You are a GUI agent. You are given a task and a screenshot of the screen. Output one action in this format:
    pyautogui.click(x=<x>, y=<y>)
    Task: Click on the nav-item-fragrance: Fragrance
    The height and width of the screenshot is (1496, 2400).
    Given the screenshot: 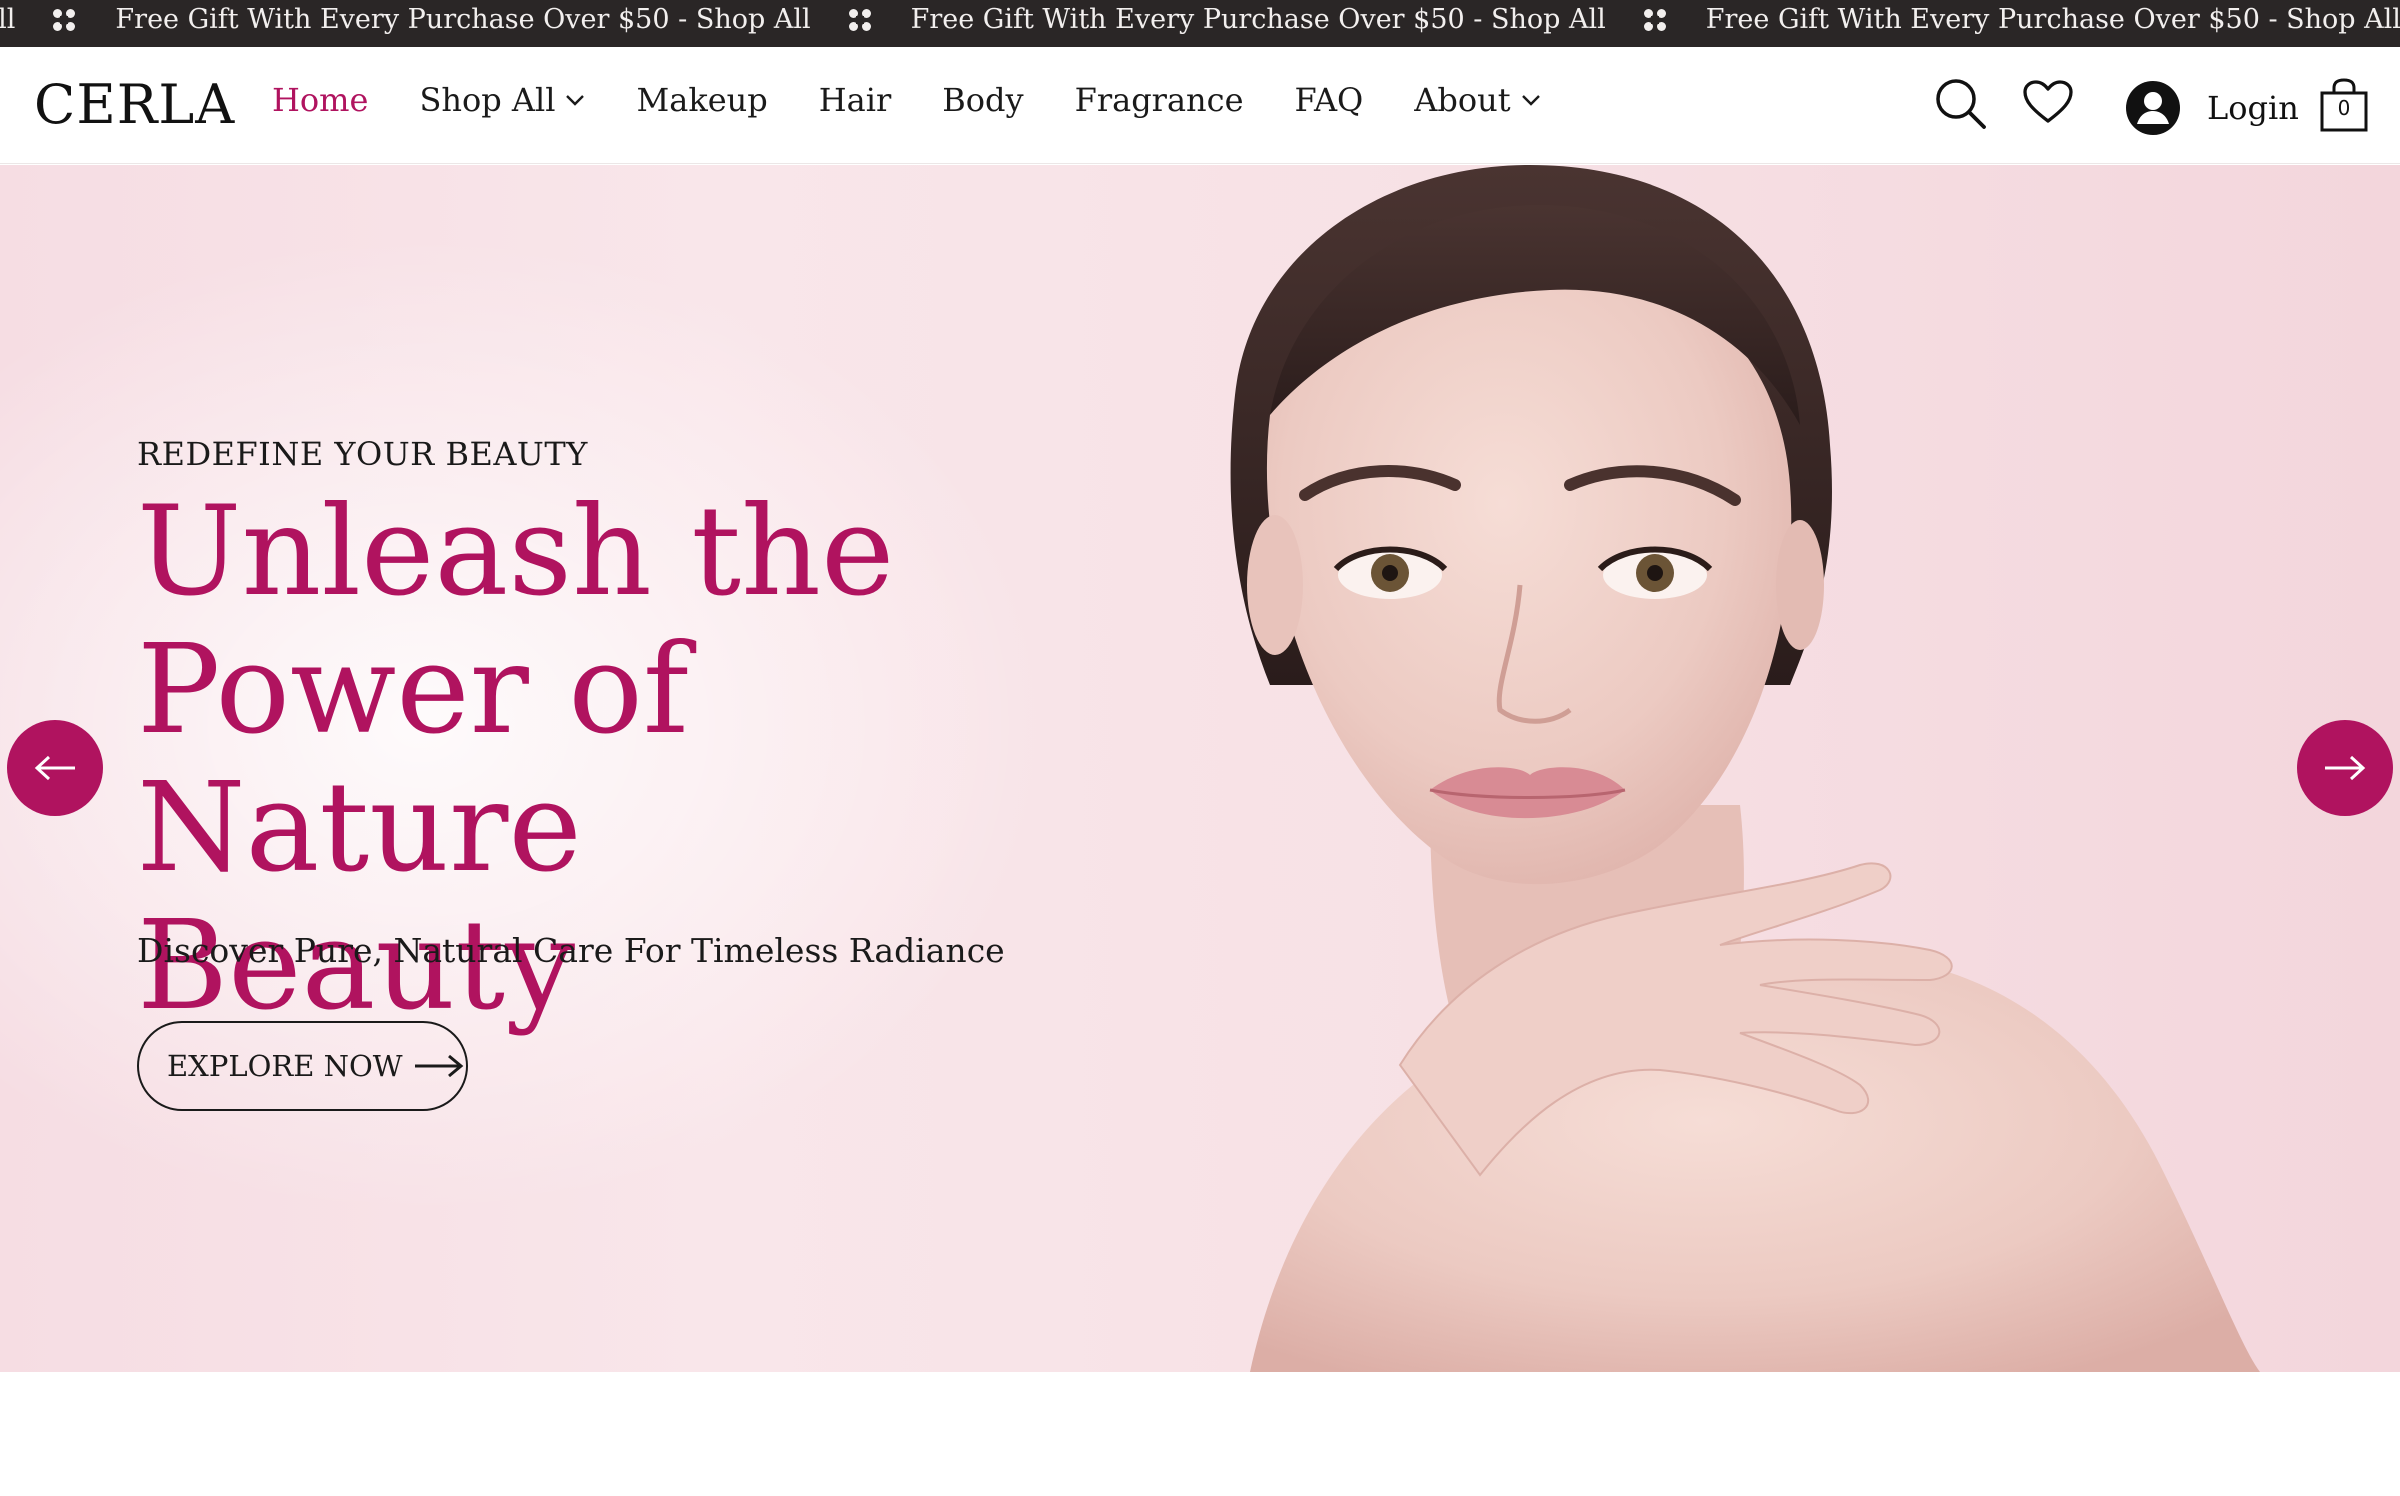 What is the action you would take?
    pyautogui.click(x=1159, y=100)
    